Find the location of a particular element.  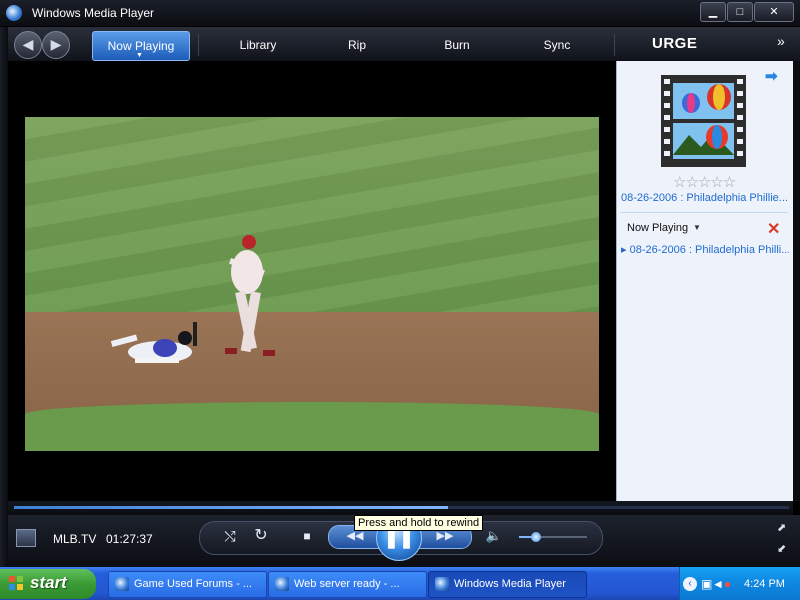

video-fielder is located at coordinates (250, 295).